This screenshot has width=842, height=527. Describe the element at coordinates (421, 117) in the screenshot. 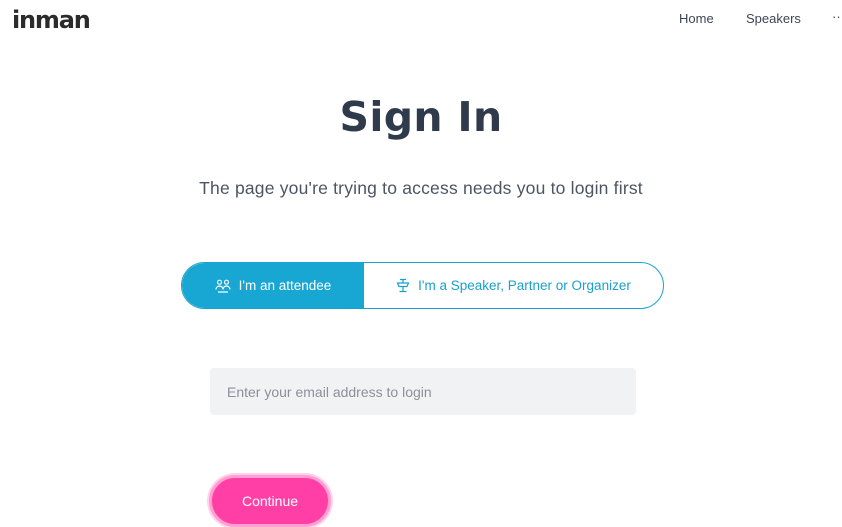

I see `page-title: Sign In` at that location.